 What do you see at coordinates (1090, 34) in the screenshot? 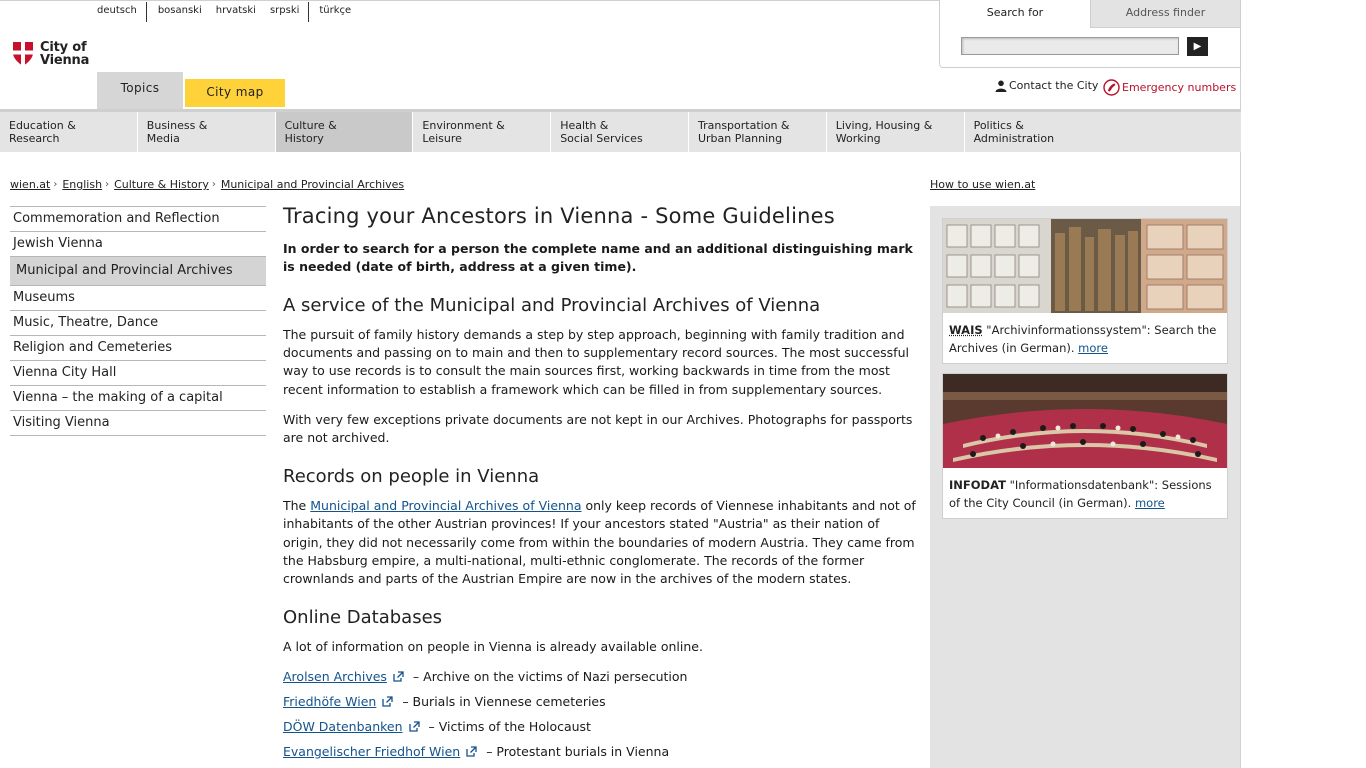
I see `search-panel: Search for Address finder ▶` at bounding box center [1090, 34].